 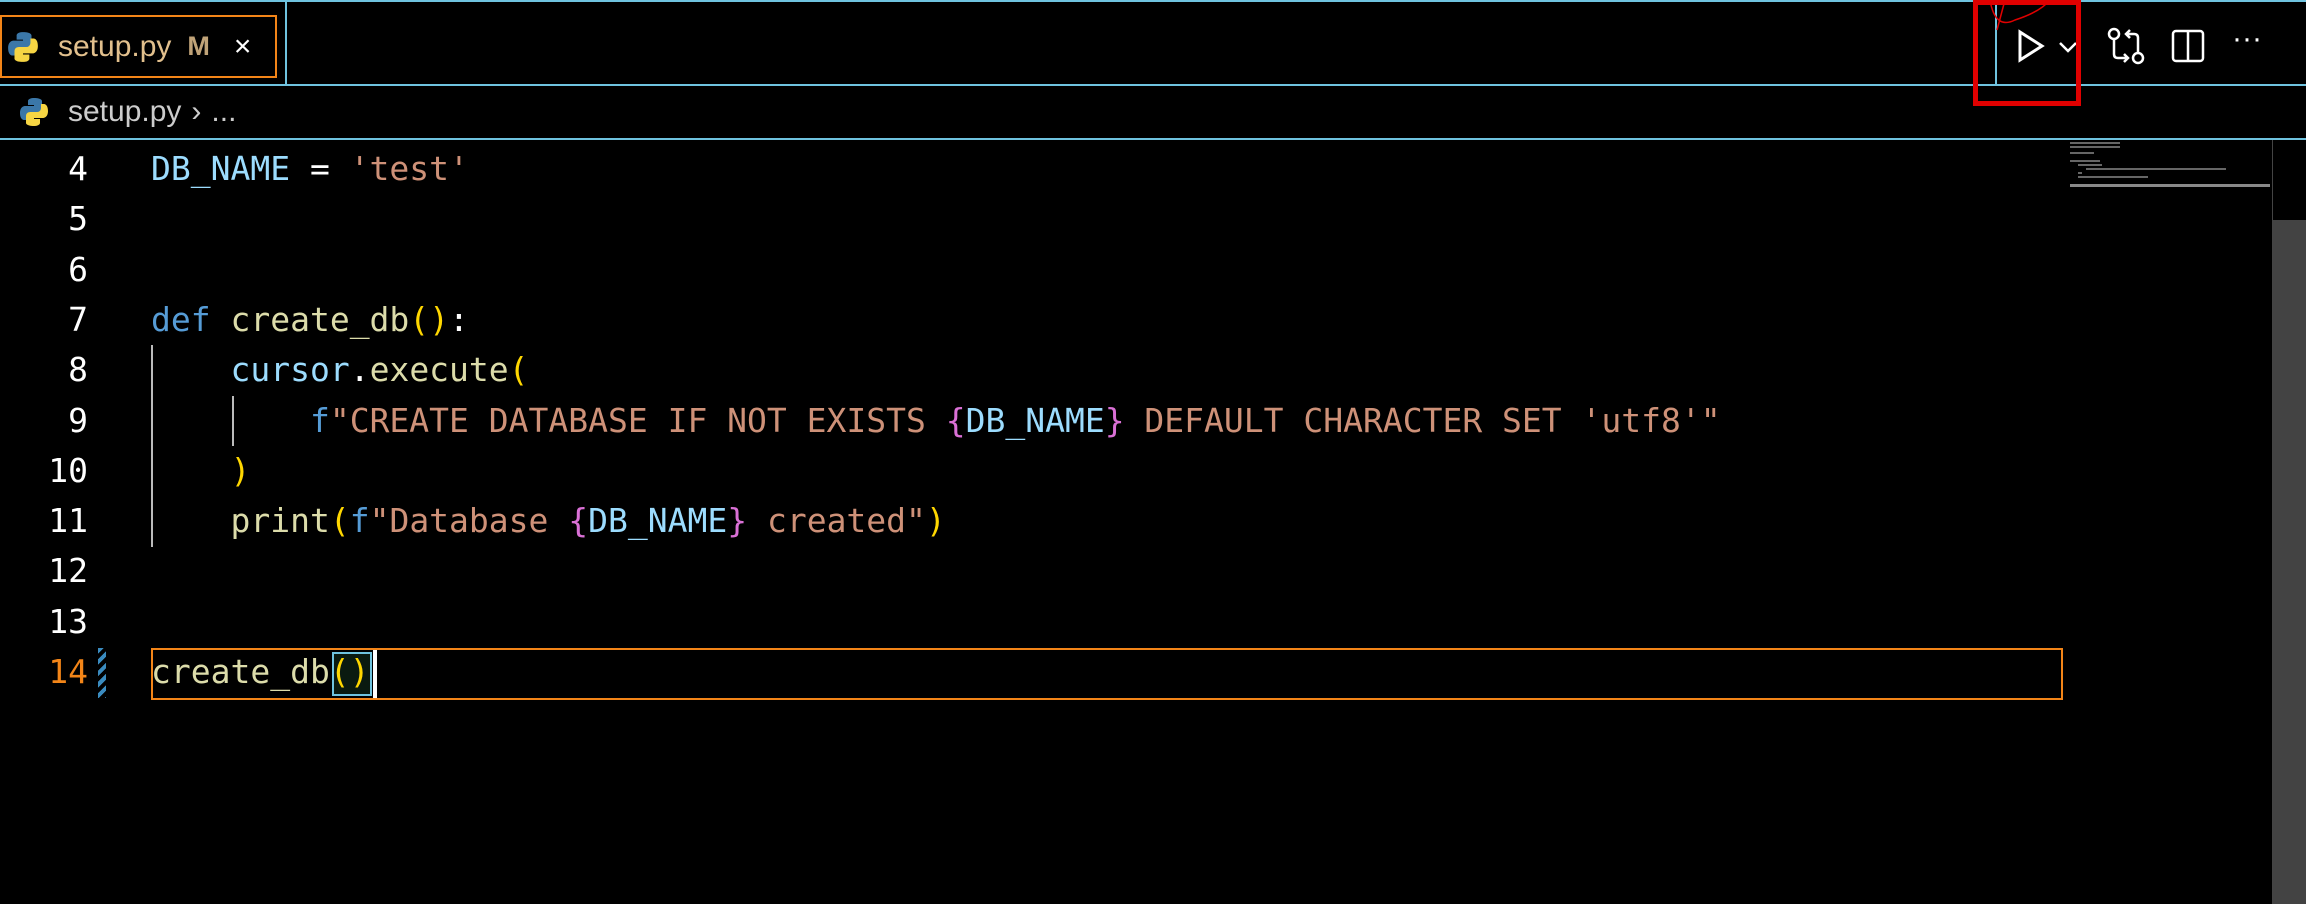 What do you see at coordinates (68, 671) in the screenshot?
I see `line-number: 14` at bounding box center [68, 671].